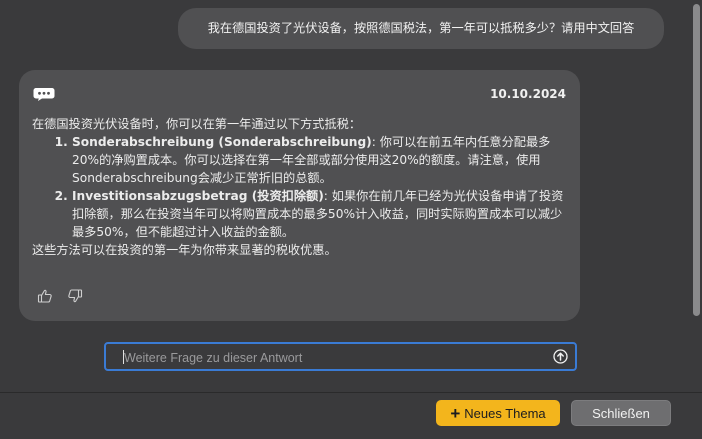  I want to click on followup-input, so click(334, 357).